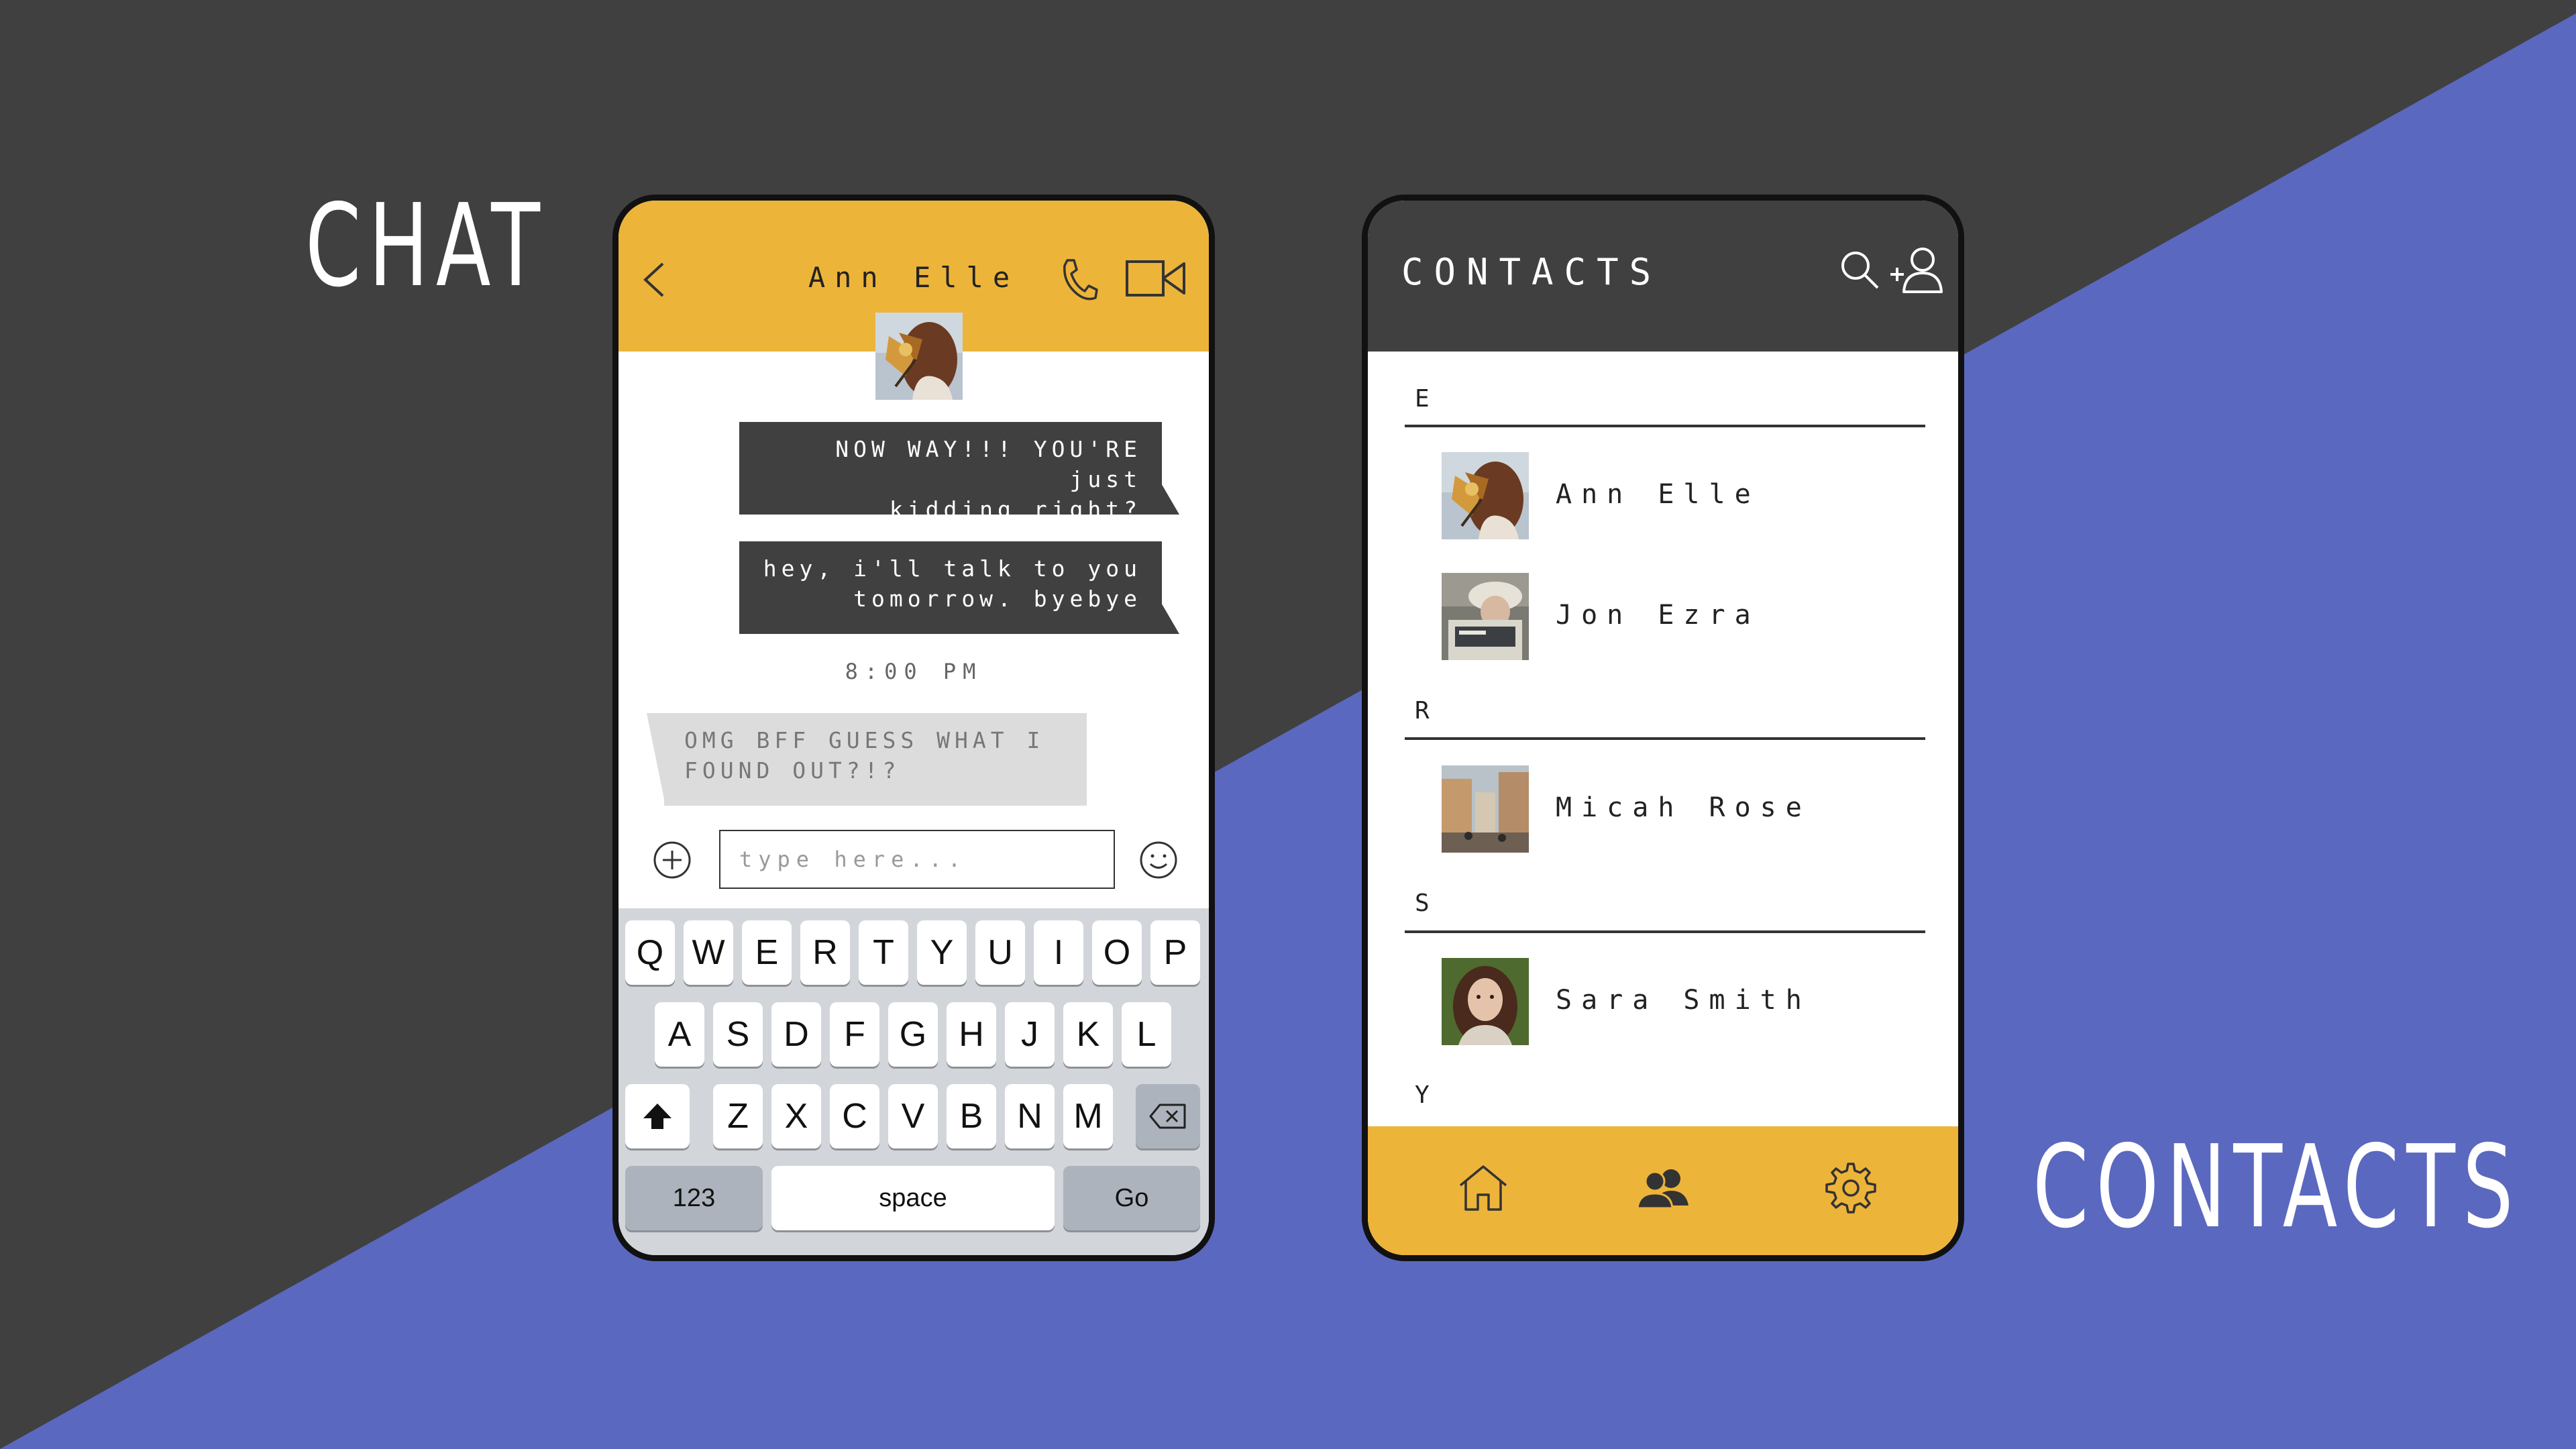 The width and height of the screenshot is (2576, 1449). I want to click on numbers-key: 123, so click(694, 1198).